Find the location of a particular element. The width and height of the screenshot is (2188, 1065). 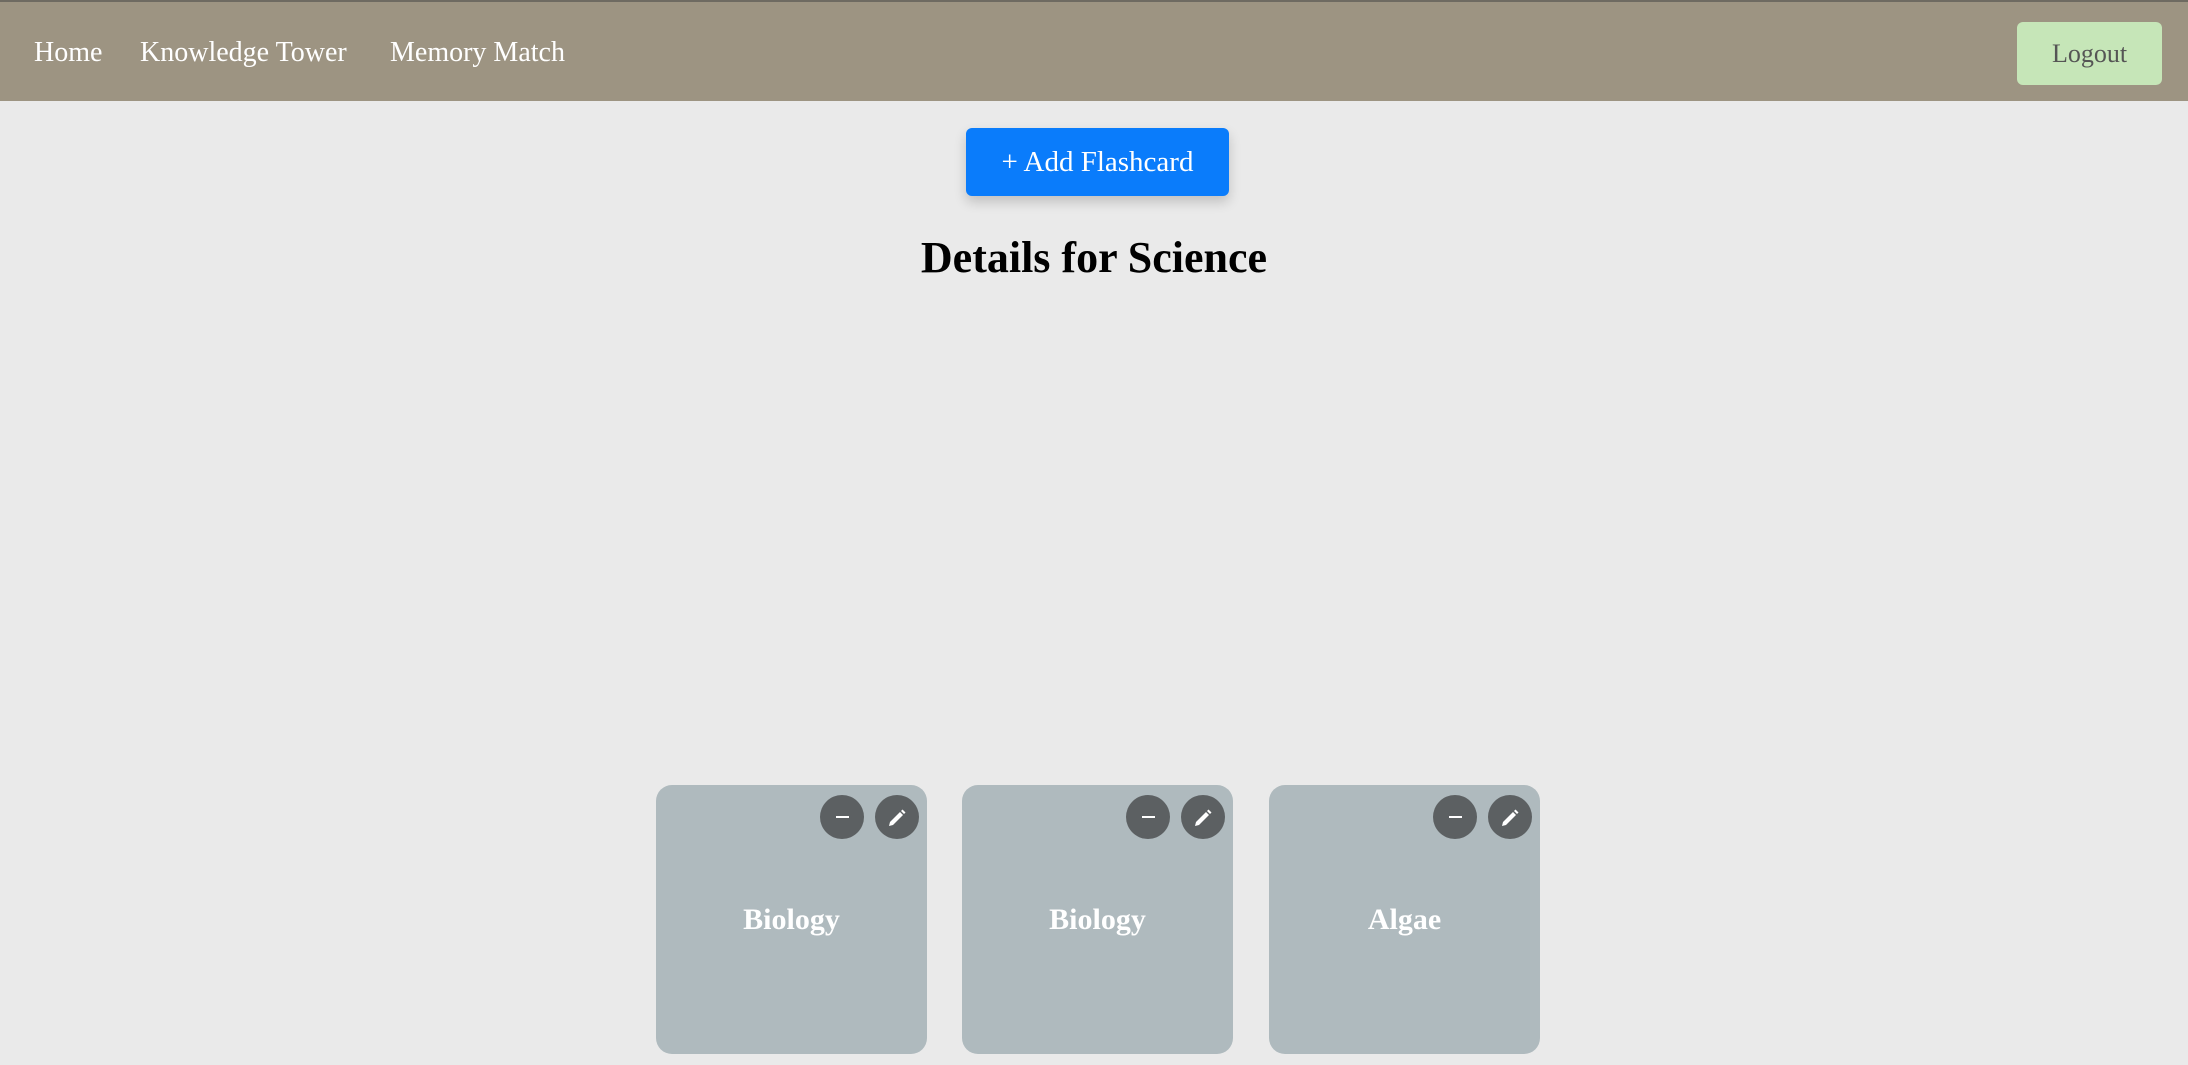

page-title: Details for Science is located at coordinates (1094, 257).